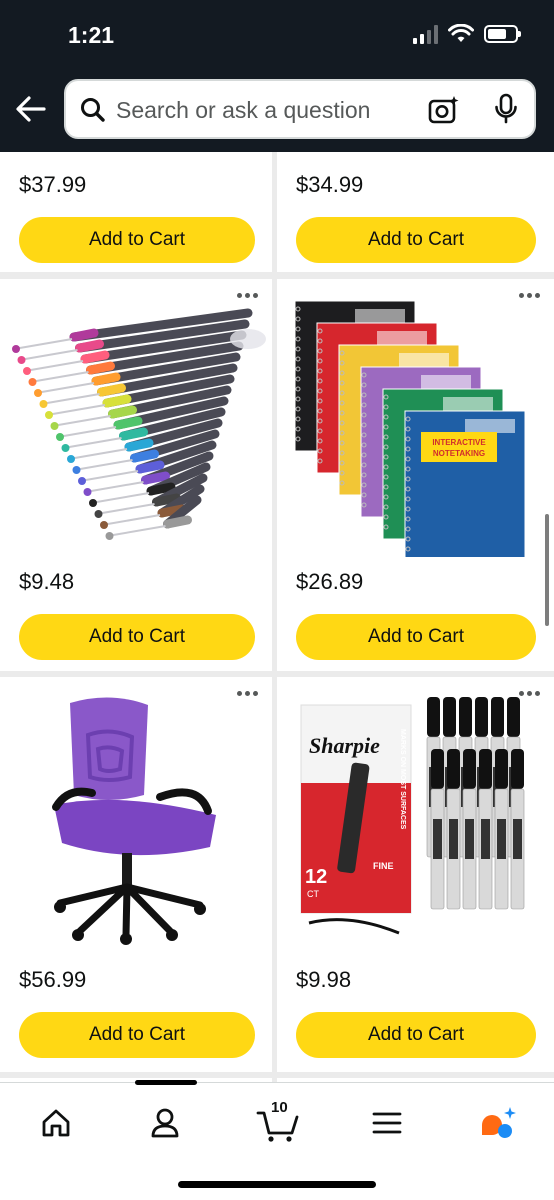  I want to click on microphone-icon, so click(506, 109).